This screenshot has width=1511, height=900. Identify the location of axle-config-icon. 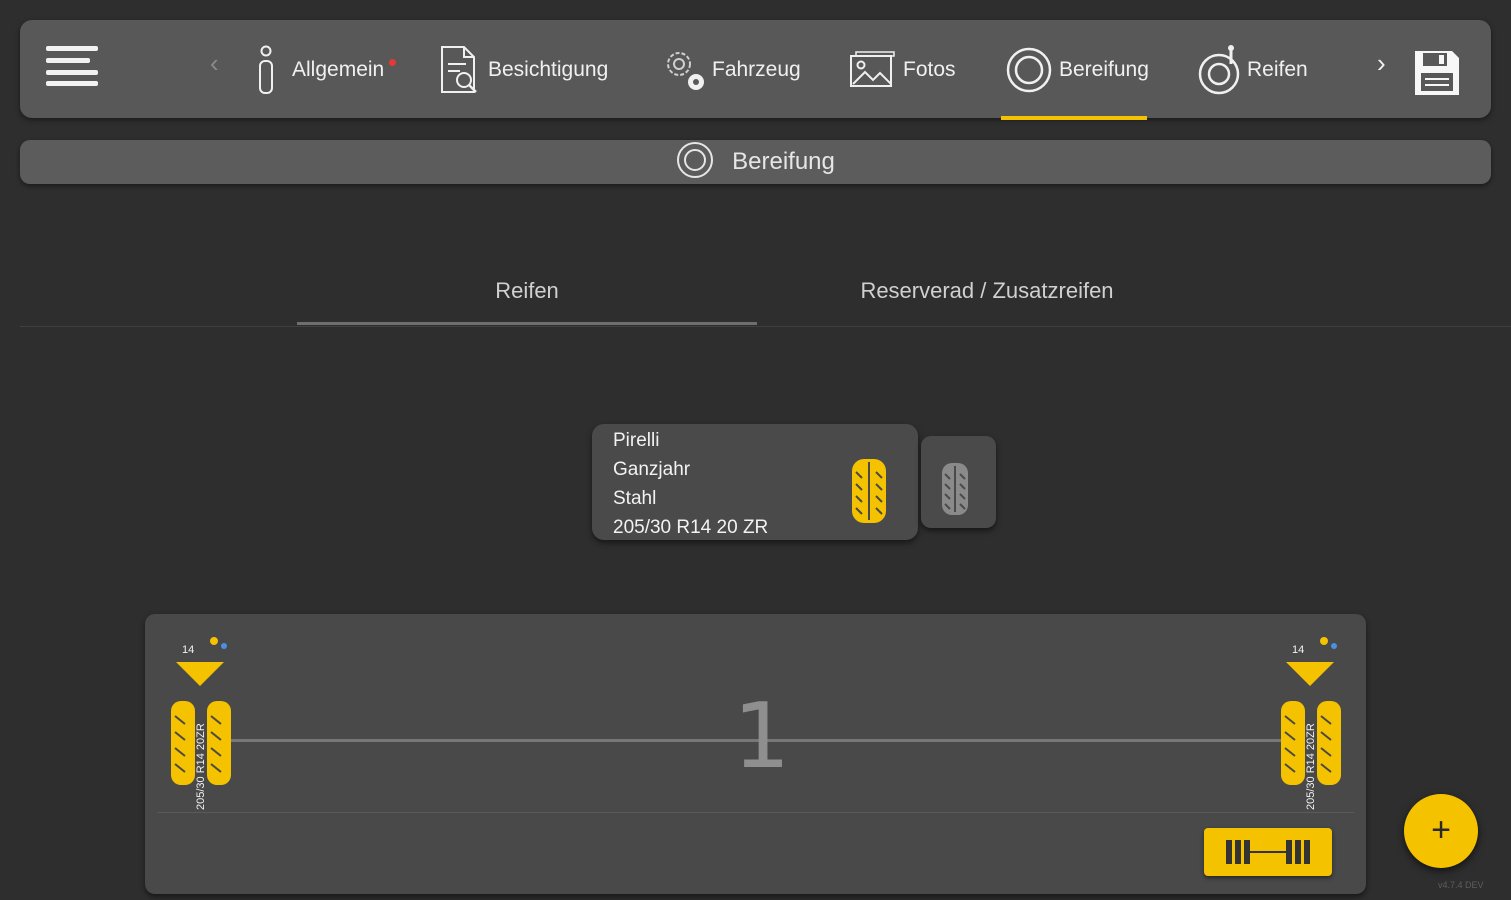
(1268, 854).